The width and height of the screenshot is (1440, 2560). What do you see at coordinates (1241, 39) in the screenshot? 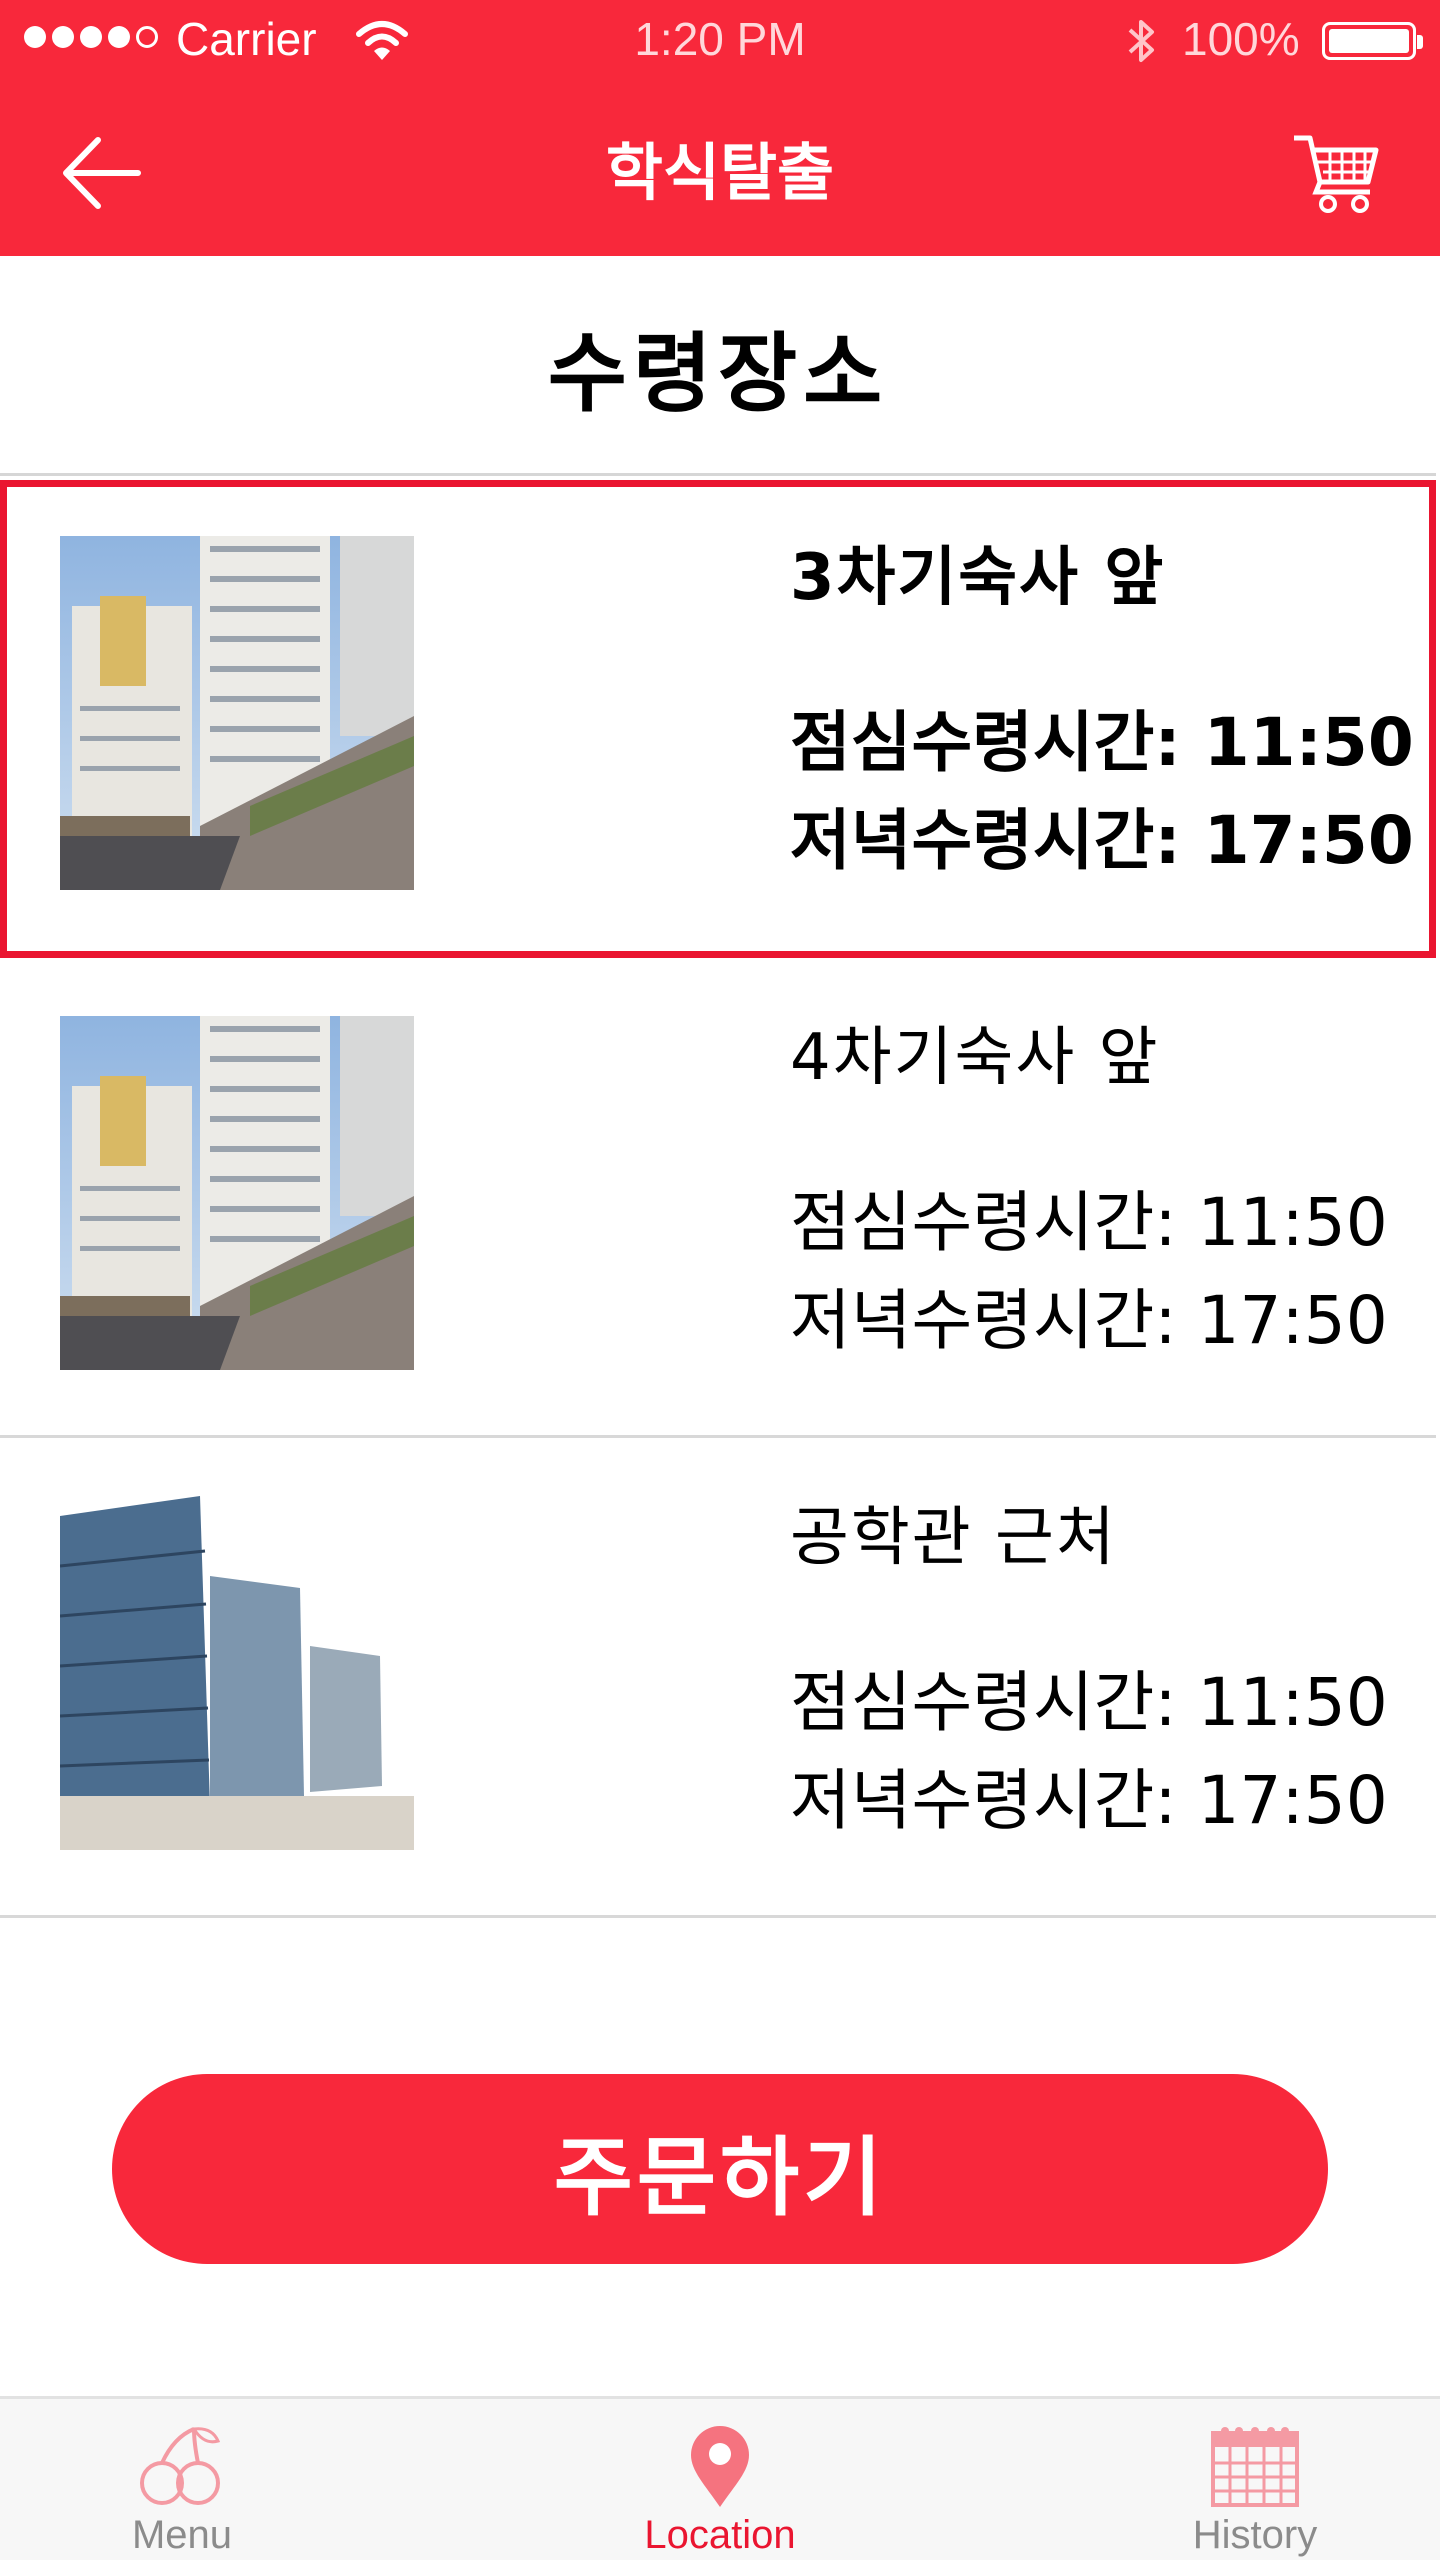
I see `battery-percent: 100%` at bounding box center [1241, 39].